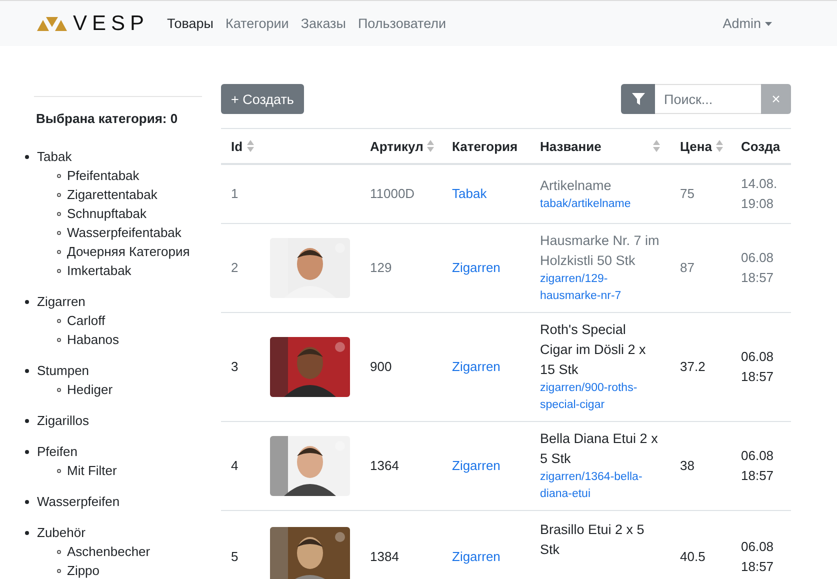 This screenshot has height=579, width=837. Describe the element at coordinates (99, 270) in the screenshot. I see `subcategory-item: Imkertabak` at that location.